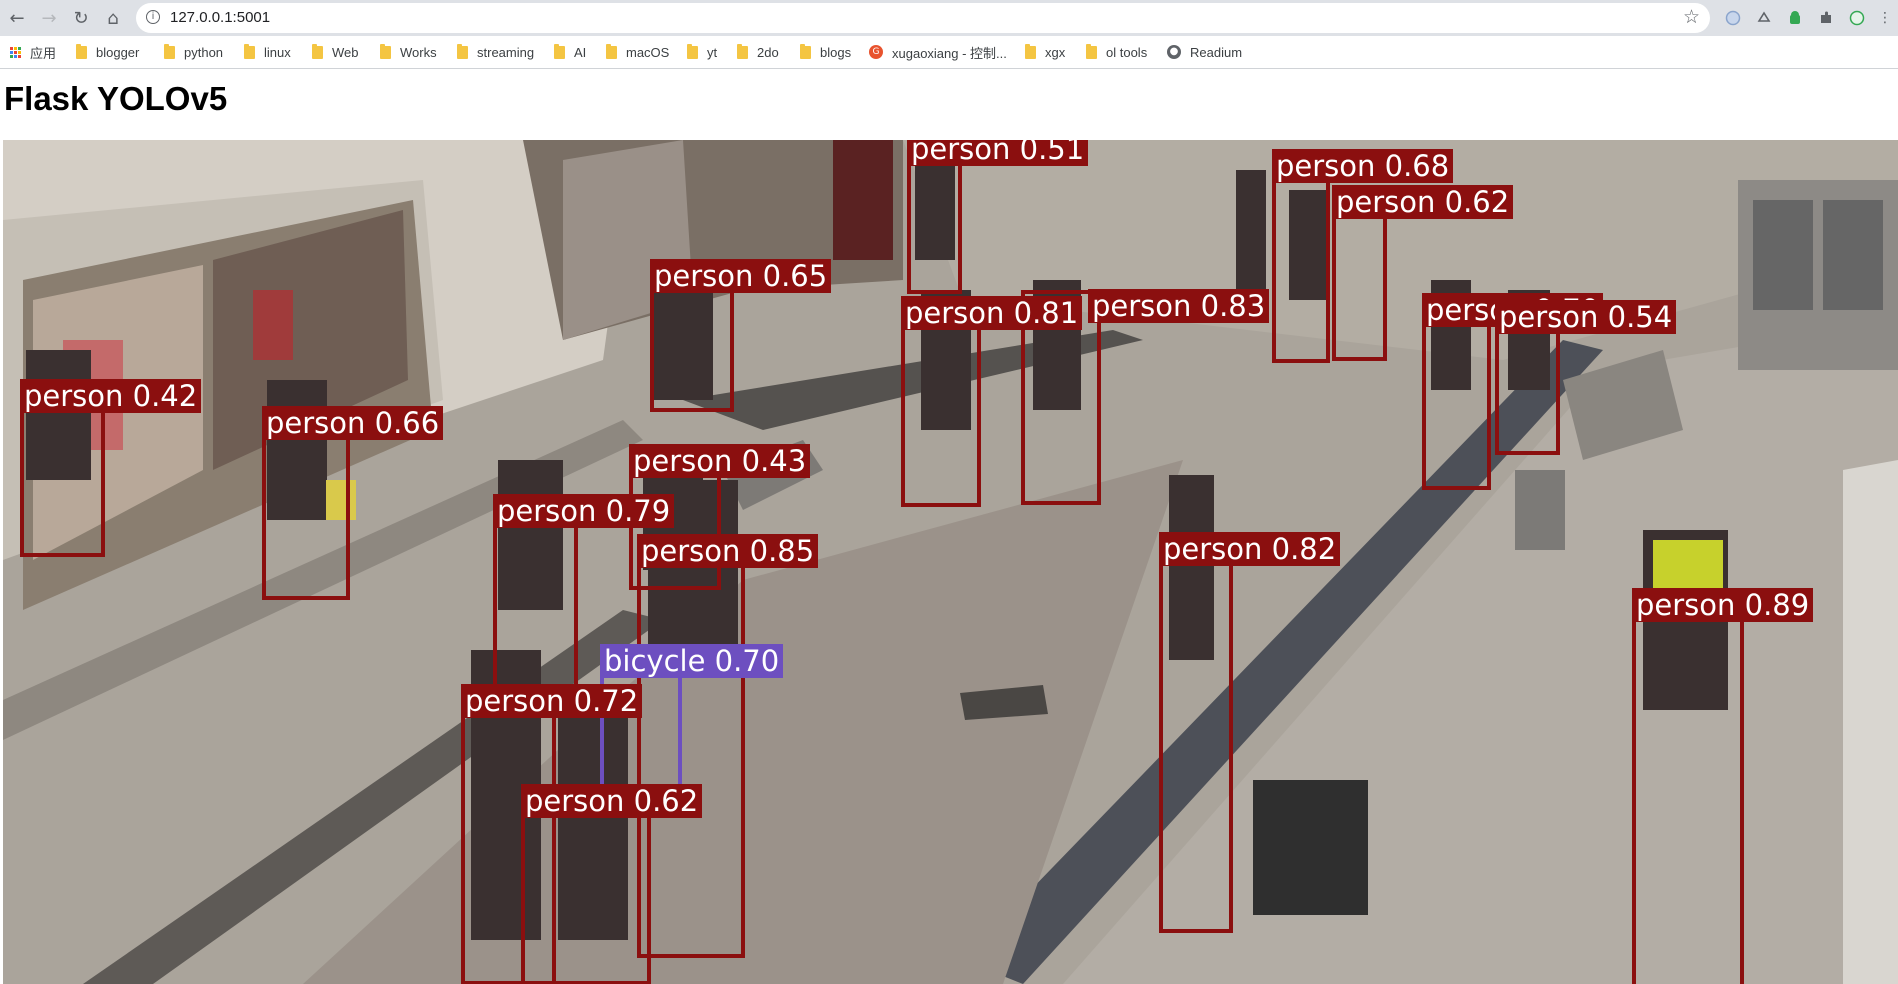 Image resolution: width=1898 pixels, height=984 pixels. What do you see at coordinates (1764, 18) in the screenshot?
I see `extension-recycle-icon` at bounding box center [1764, 18].